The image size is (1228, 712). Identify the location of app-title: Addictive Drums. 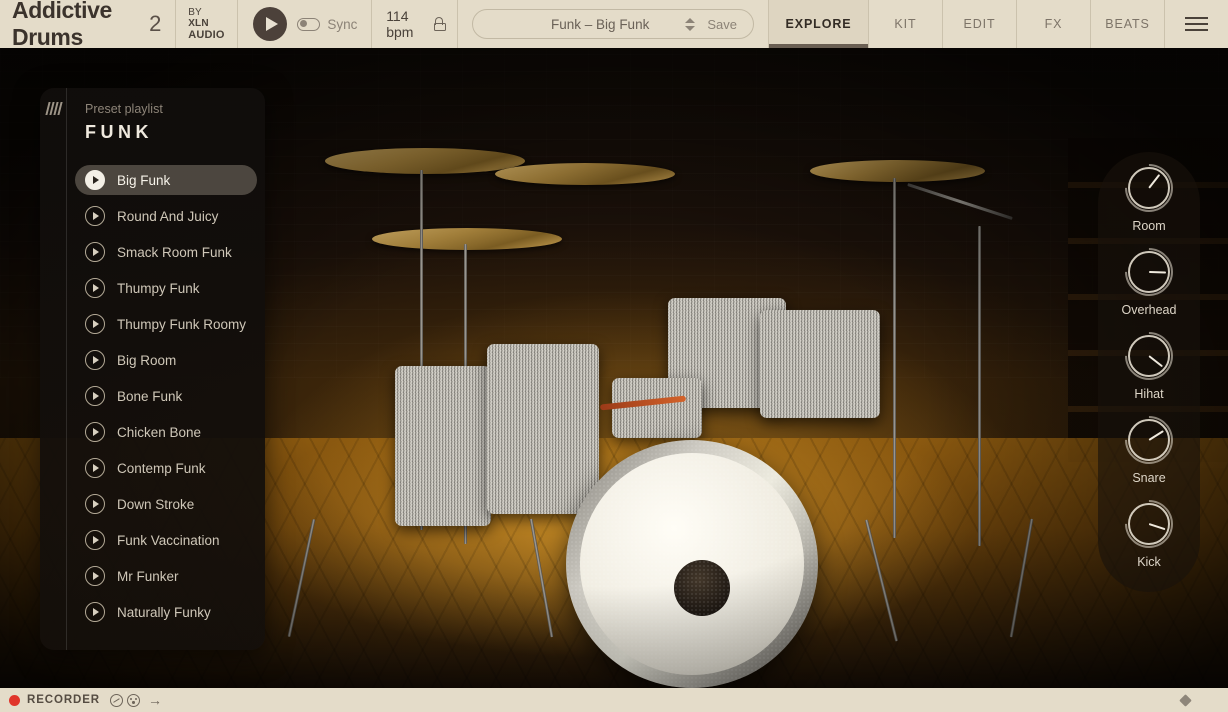
(62, 25).